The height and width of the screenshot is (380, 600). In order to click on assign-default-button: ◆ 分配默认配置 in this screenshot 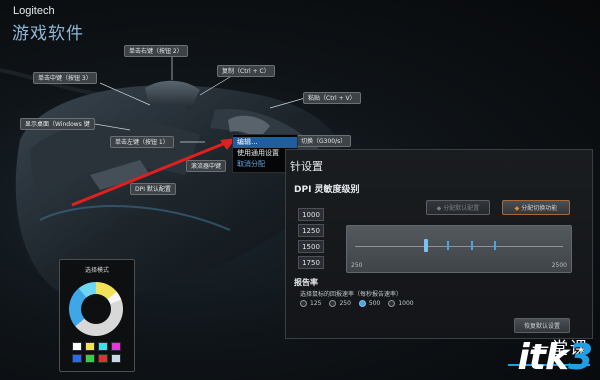, I will do `click(458, 207)`.